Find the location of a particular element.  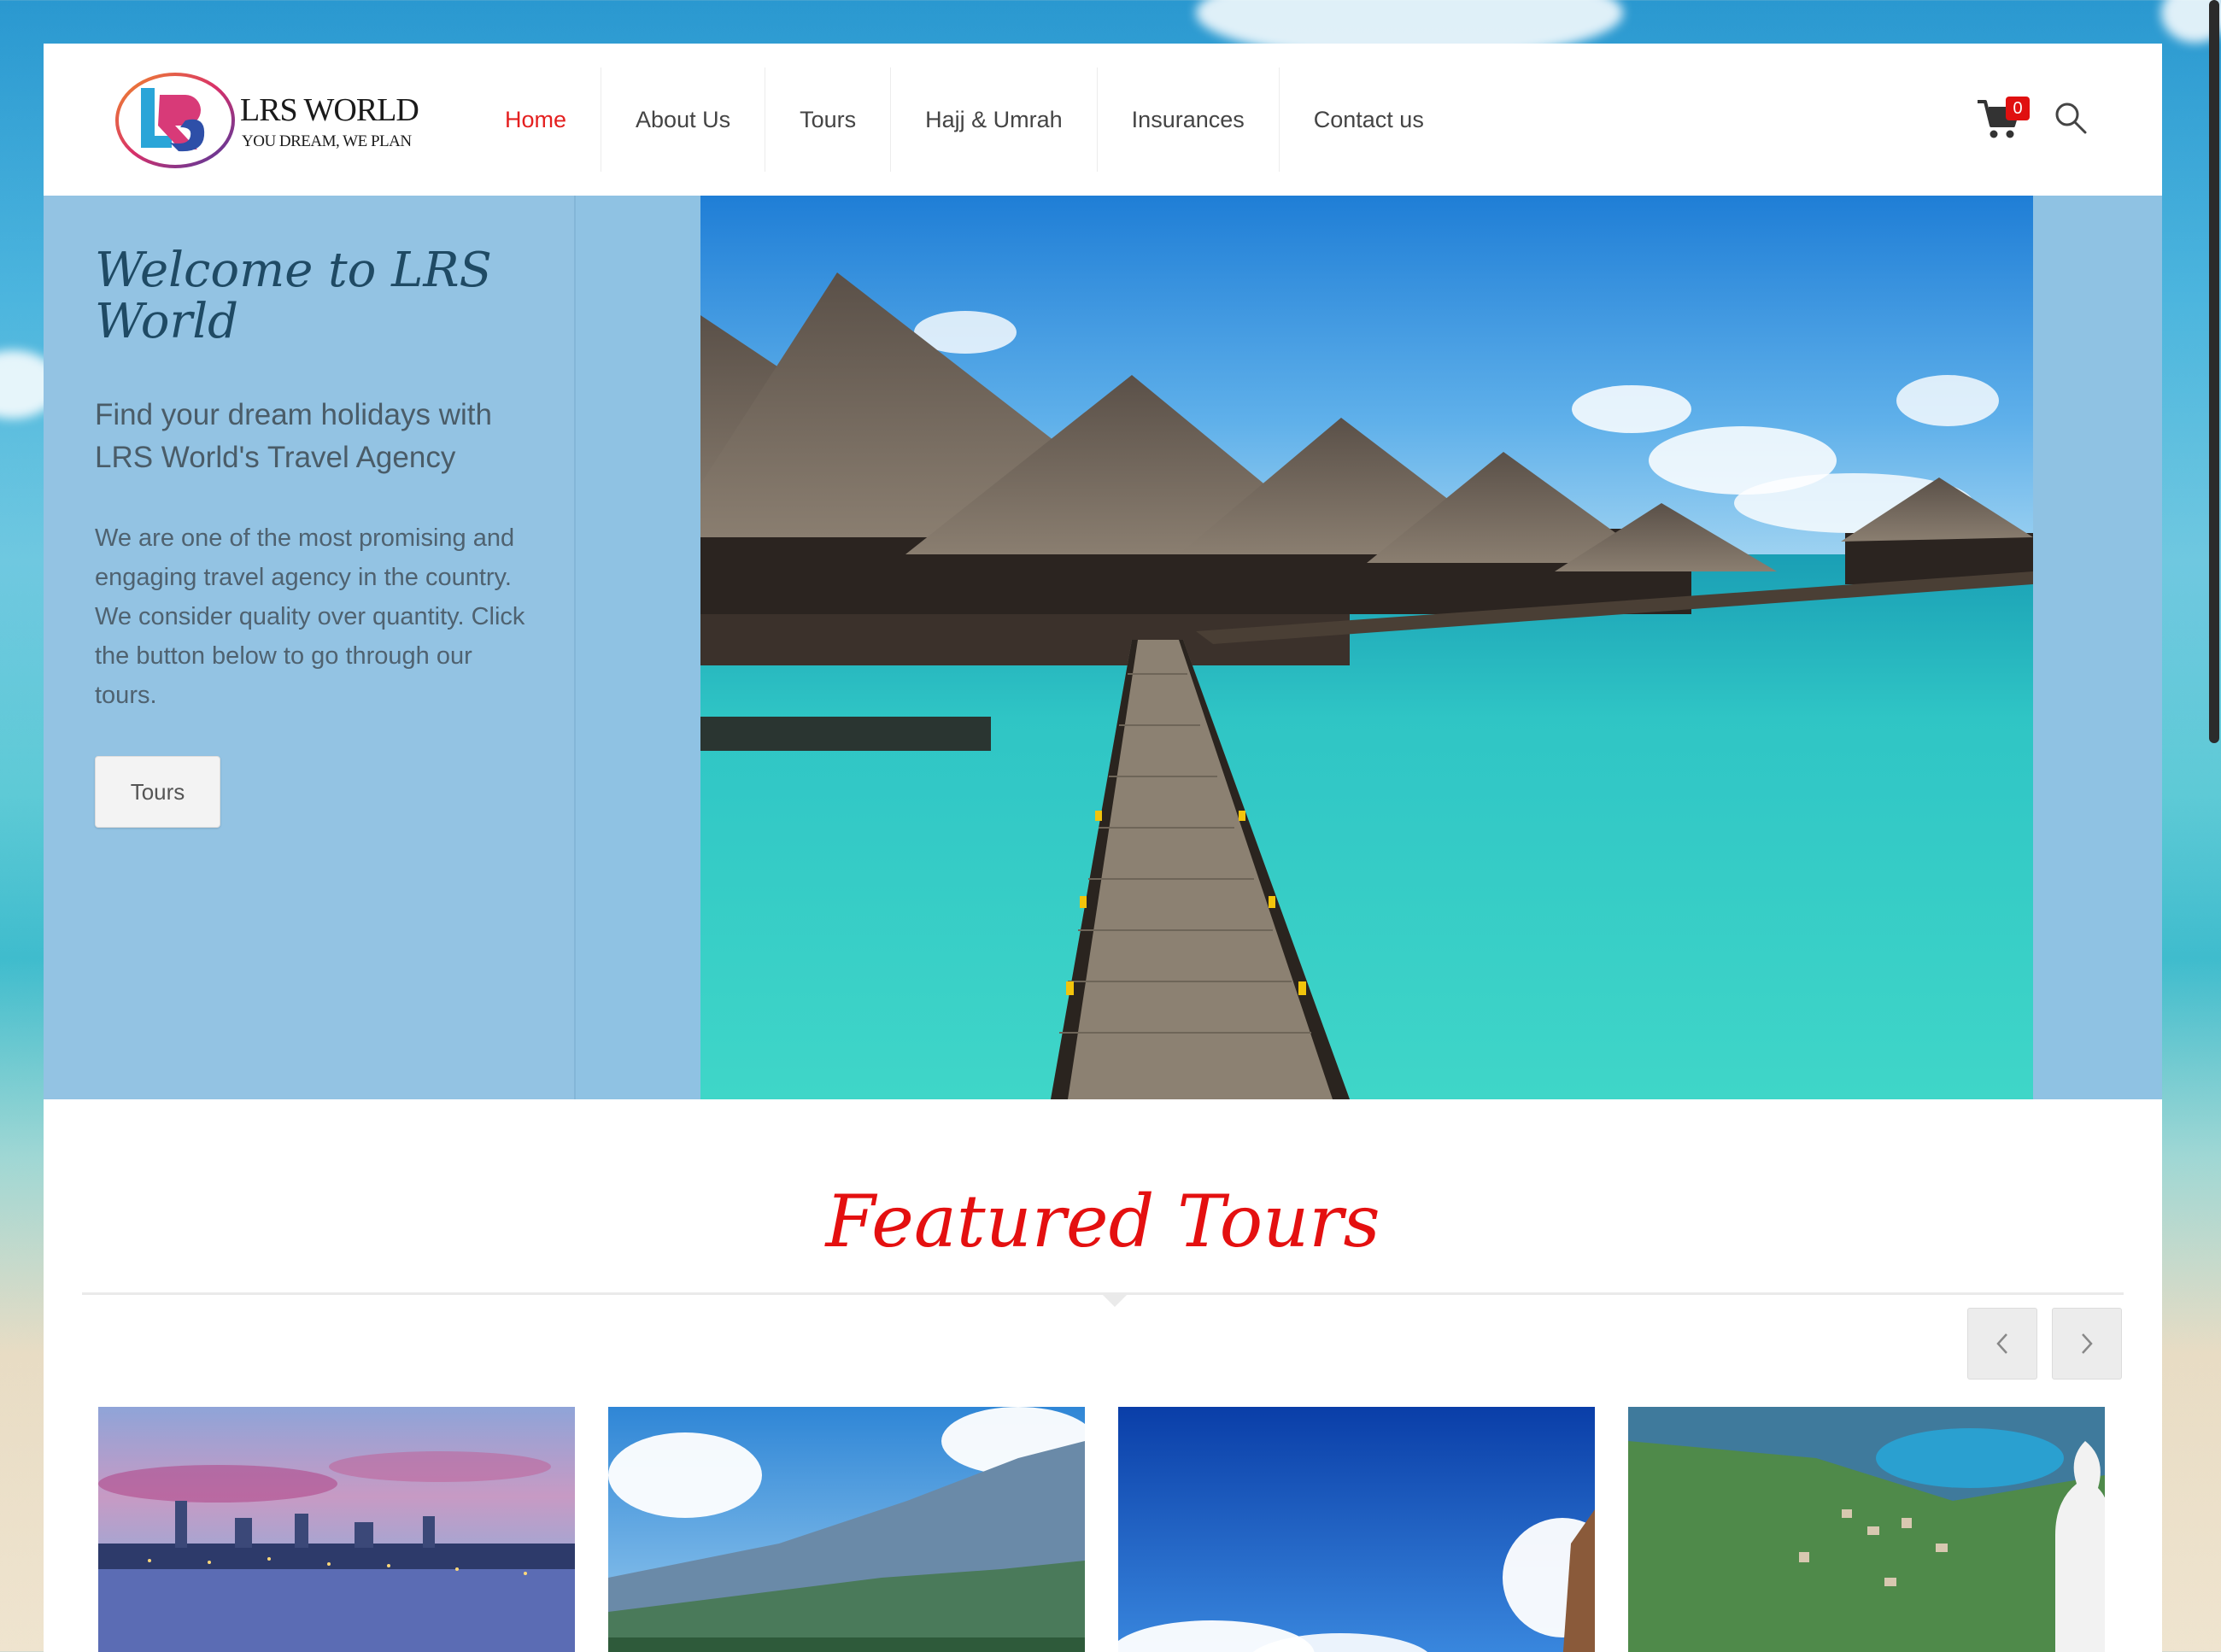

nav-item-home: Home is located at coordinates (536, 119).